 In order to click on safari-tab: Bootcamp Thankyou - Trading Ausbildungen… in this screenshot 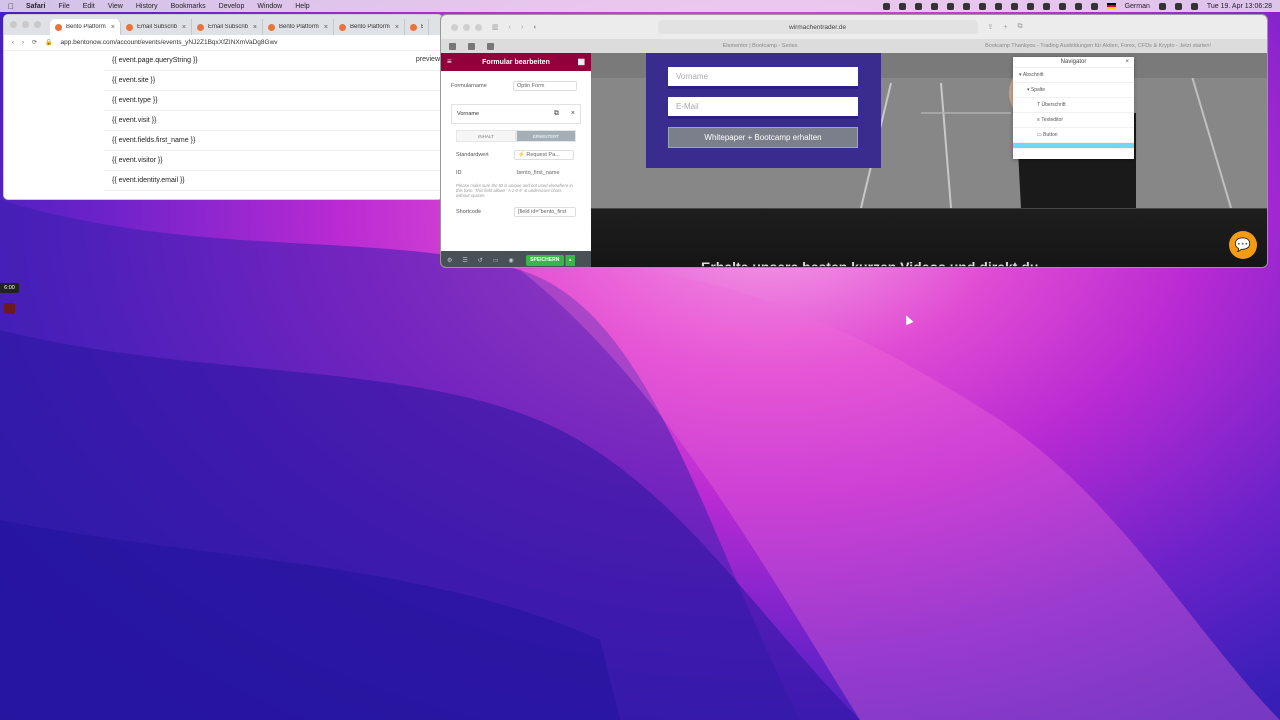, I will do `click(1098, 46)`.